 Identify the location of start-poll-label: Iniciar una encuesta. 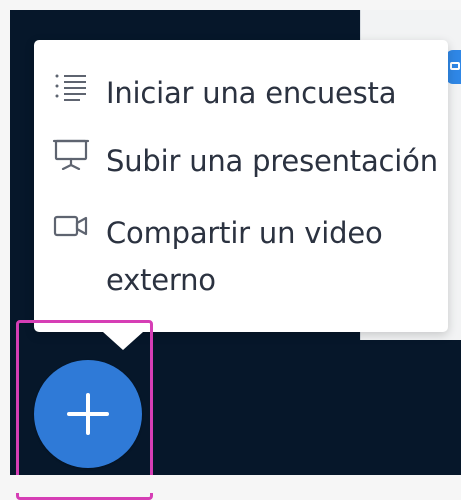
(251, 93).